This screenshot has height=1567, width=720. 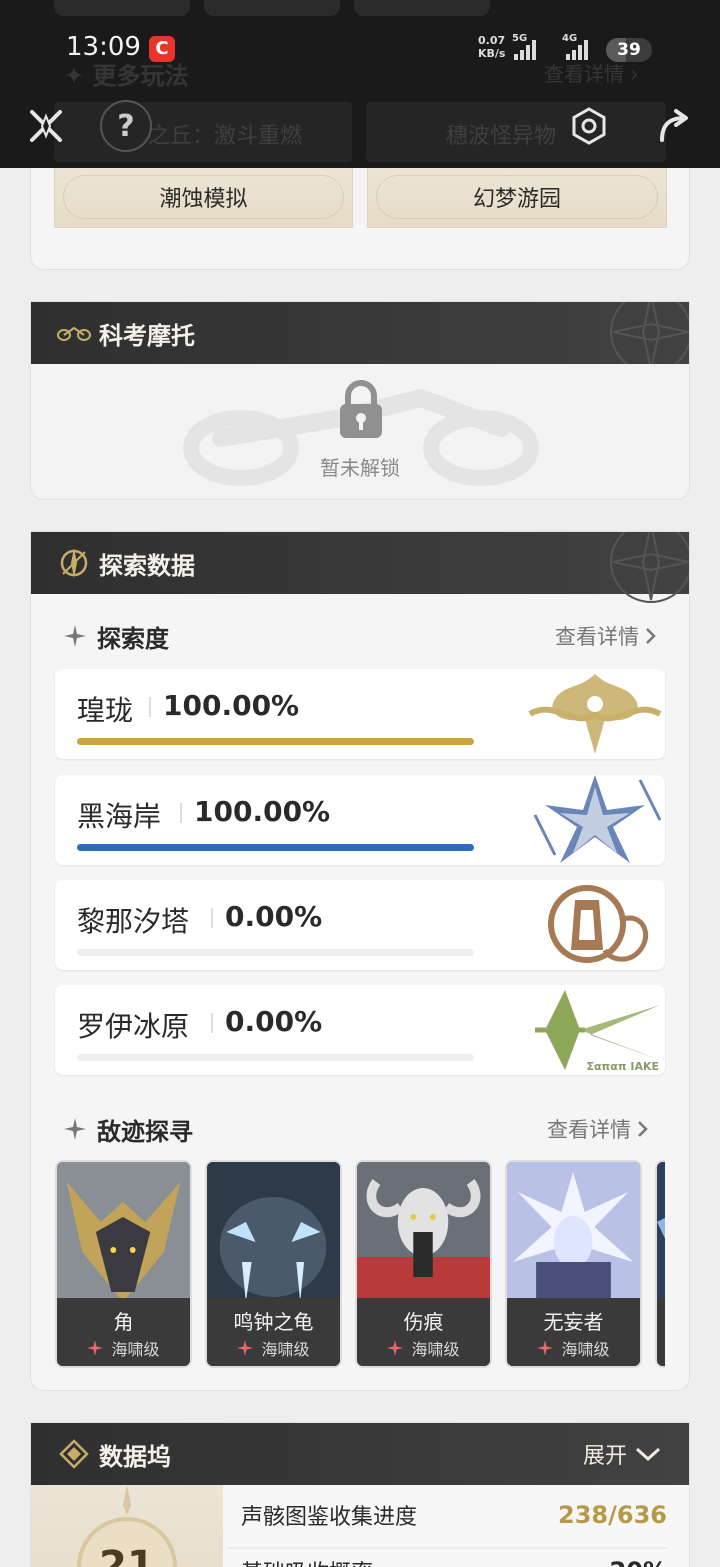 I want to click on enemy-section-header: 敌迹探寻 查看详情, so click(x=360, y=1129).